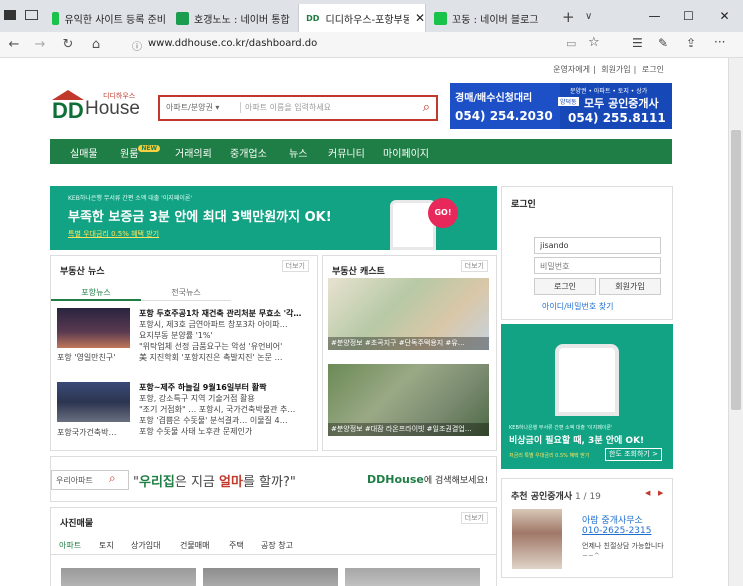  I want to click on favorites-hub-icon: ☰, so click(637, 43).